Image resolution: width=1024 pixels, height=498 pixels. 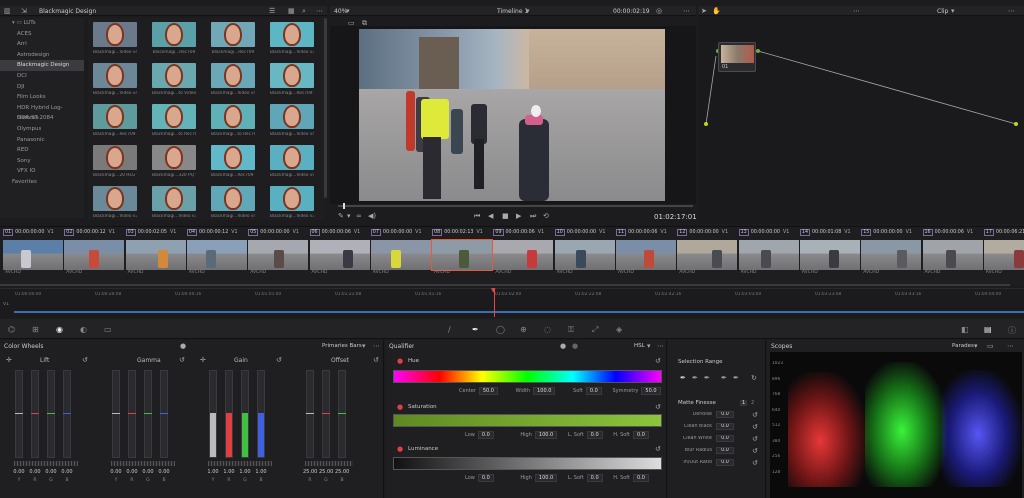 I want to click on lut-folder-item: RED, so click(x=42, y=150).